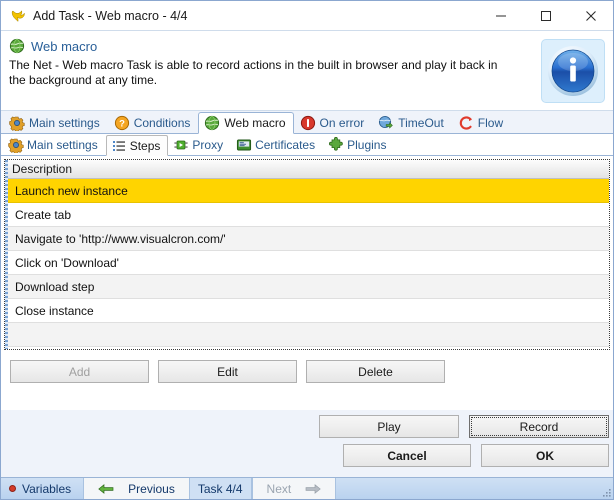 Image resolution: width=614 pixels, height=500 pixels. I want to click on proxy-plug-icon, so click(181, 145).